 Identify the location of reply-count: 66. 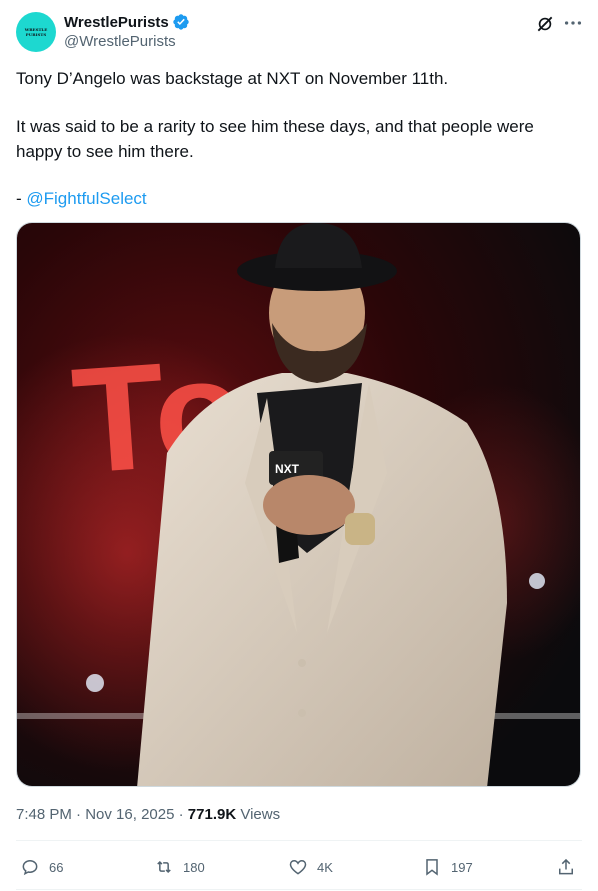
(56, 867).